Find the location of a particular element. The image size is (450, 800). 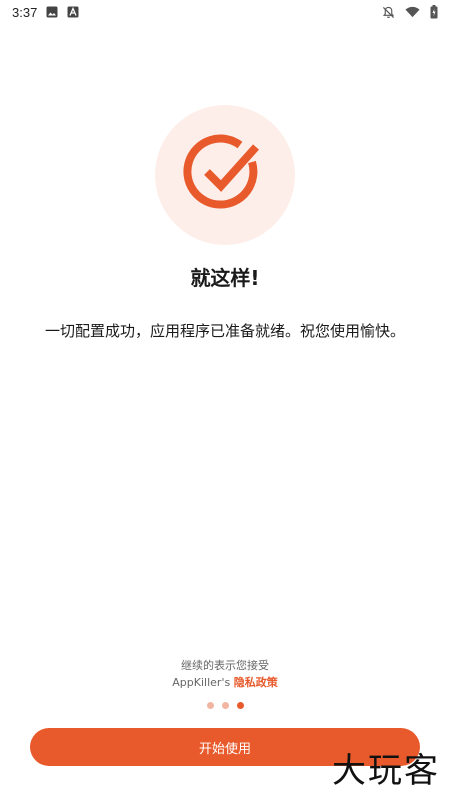

wifi-icon is located at coordinates (412, 12).